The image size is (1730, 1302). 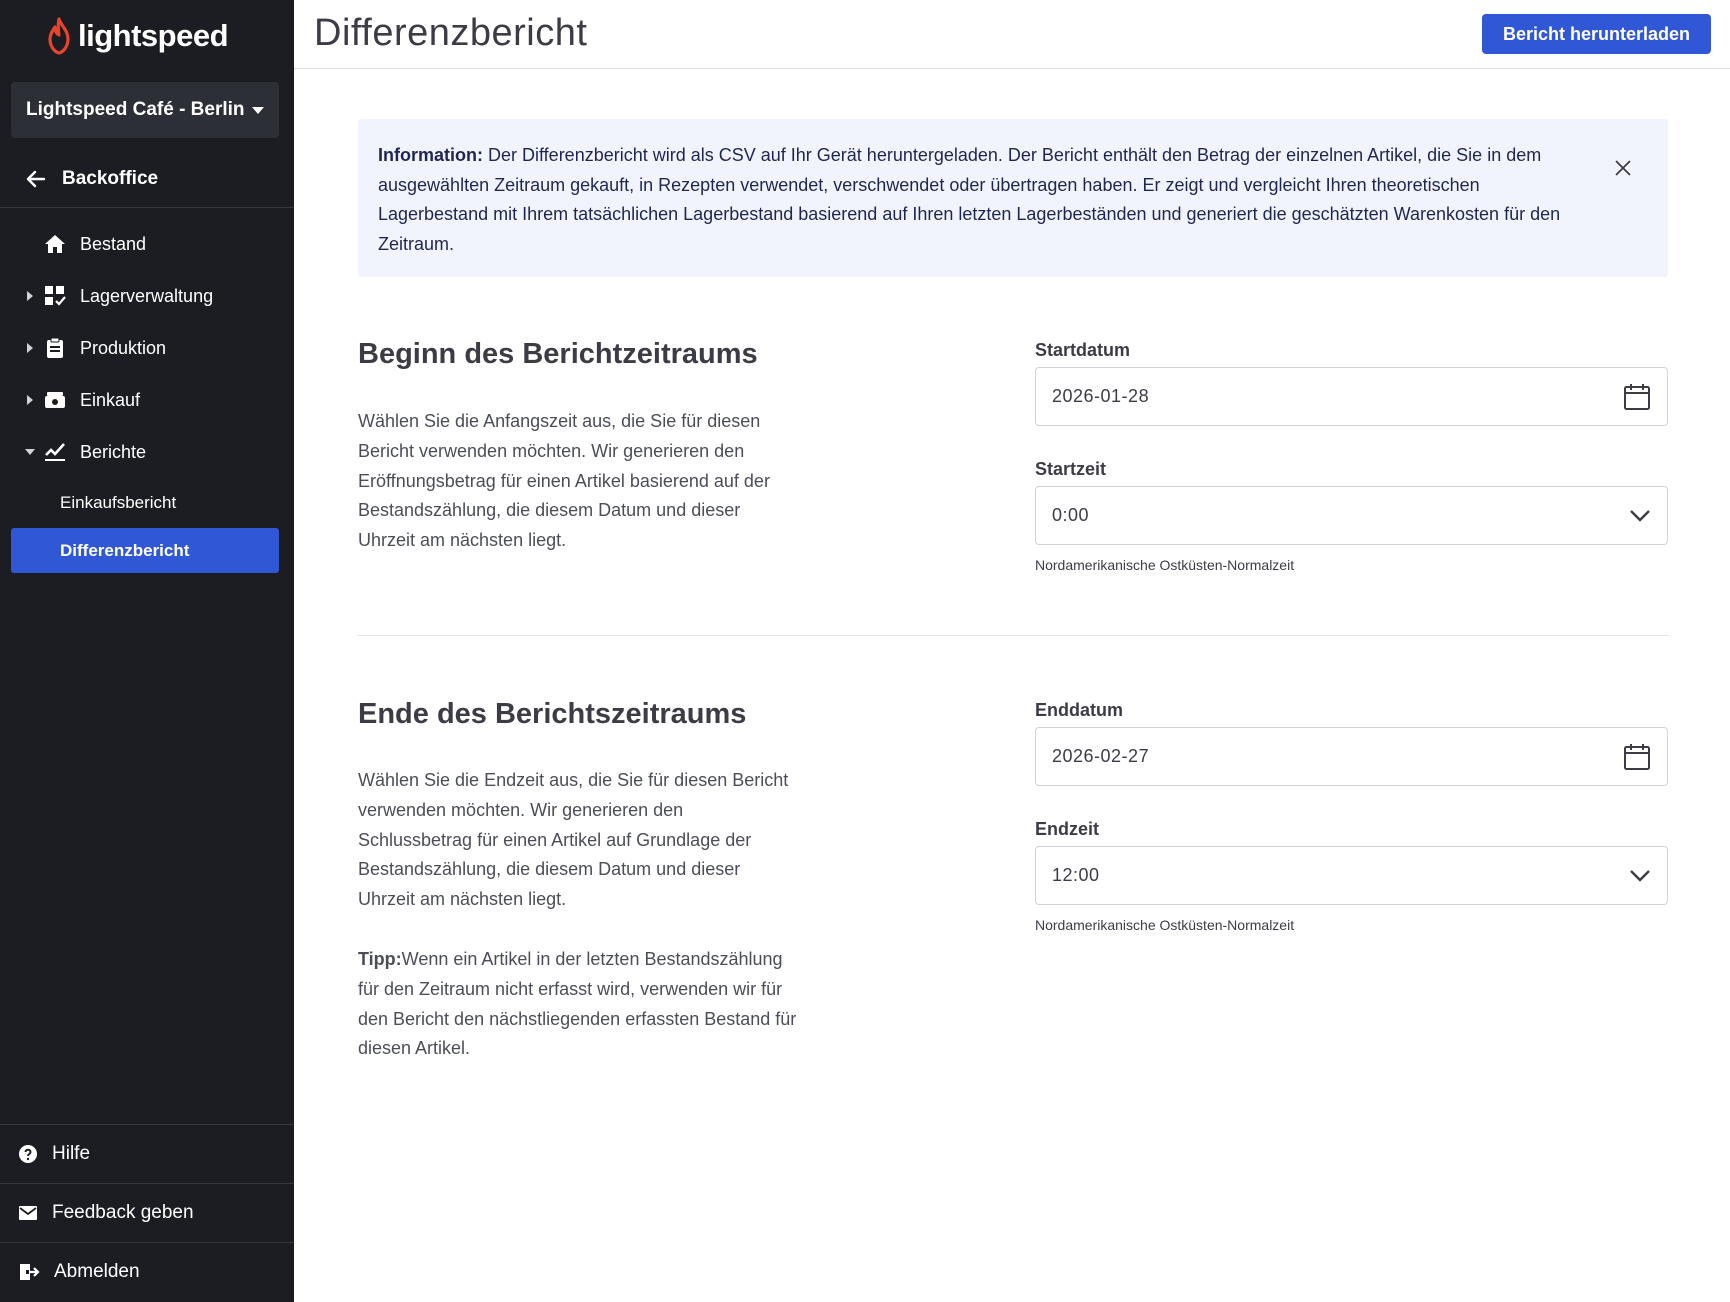 I want to click on start-time-value: 0:00, so click(x=1071, y=515).